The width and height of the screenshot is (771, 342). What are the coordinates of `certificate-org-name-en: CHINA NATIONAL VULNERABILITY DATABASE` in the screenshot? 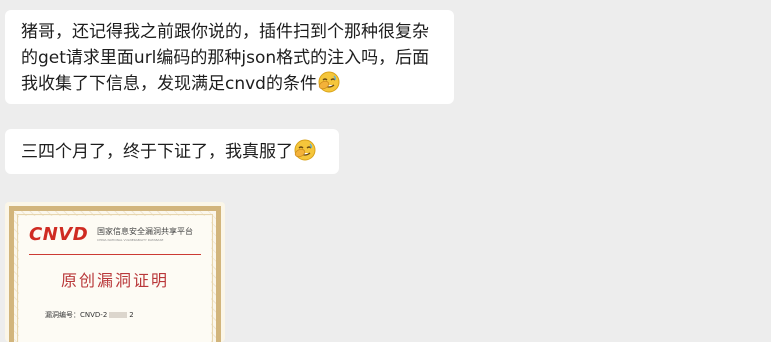 It's located at (130, 240).